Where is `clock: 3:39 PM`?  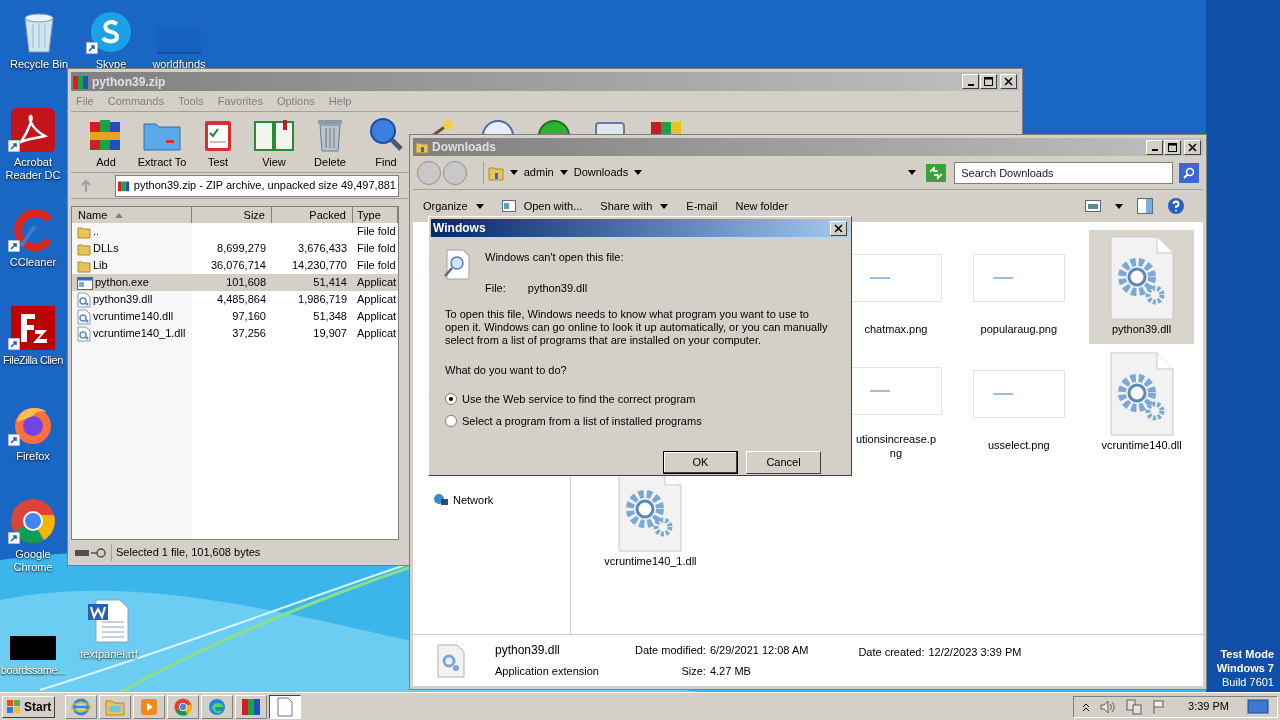 clock: 3:39 PM is located at coordinates (1208, 706).